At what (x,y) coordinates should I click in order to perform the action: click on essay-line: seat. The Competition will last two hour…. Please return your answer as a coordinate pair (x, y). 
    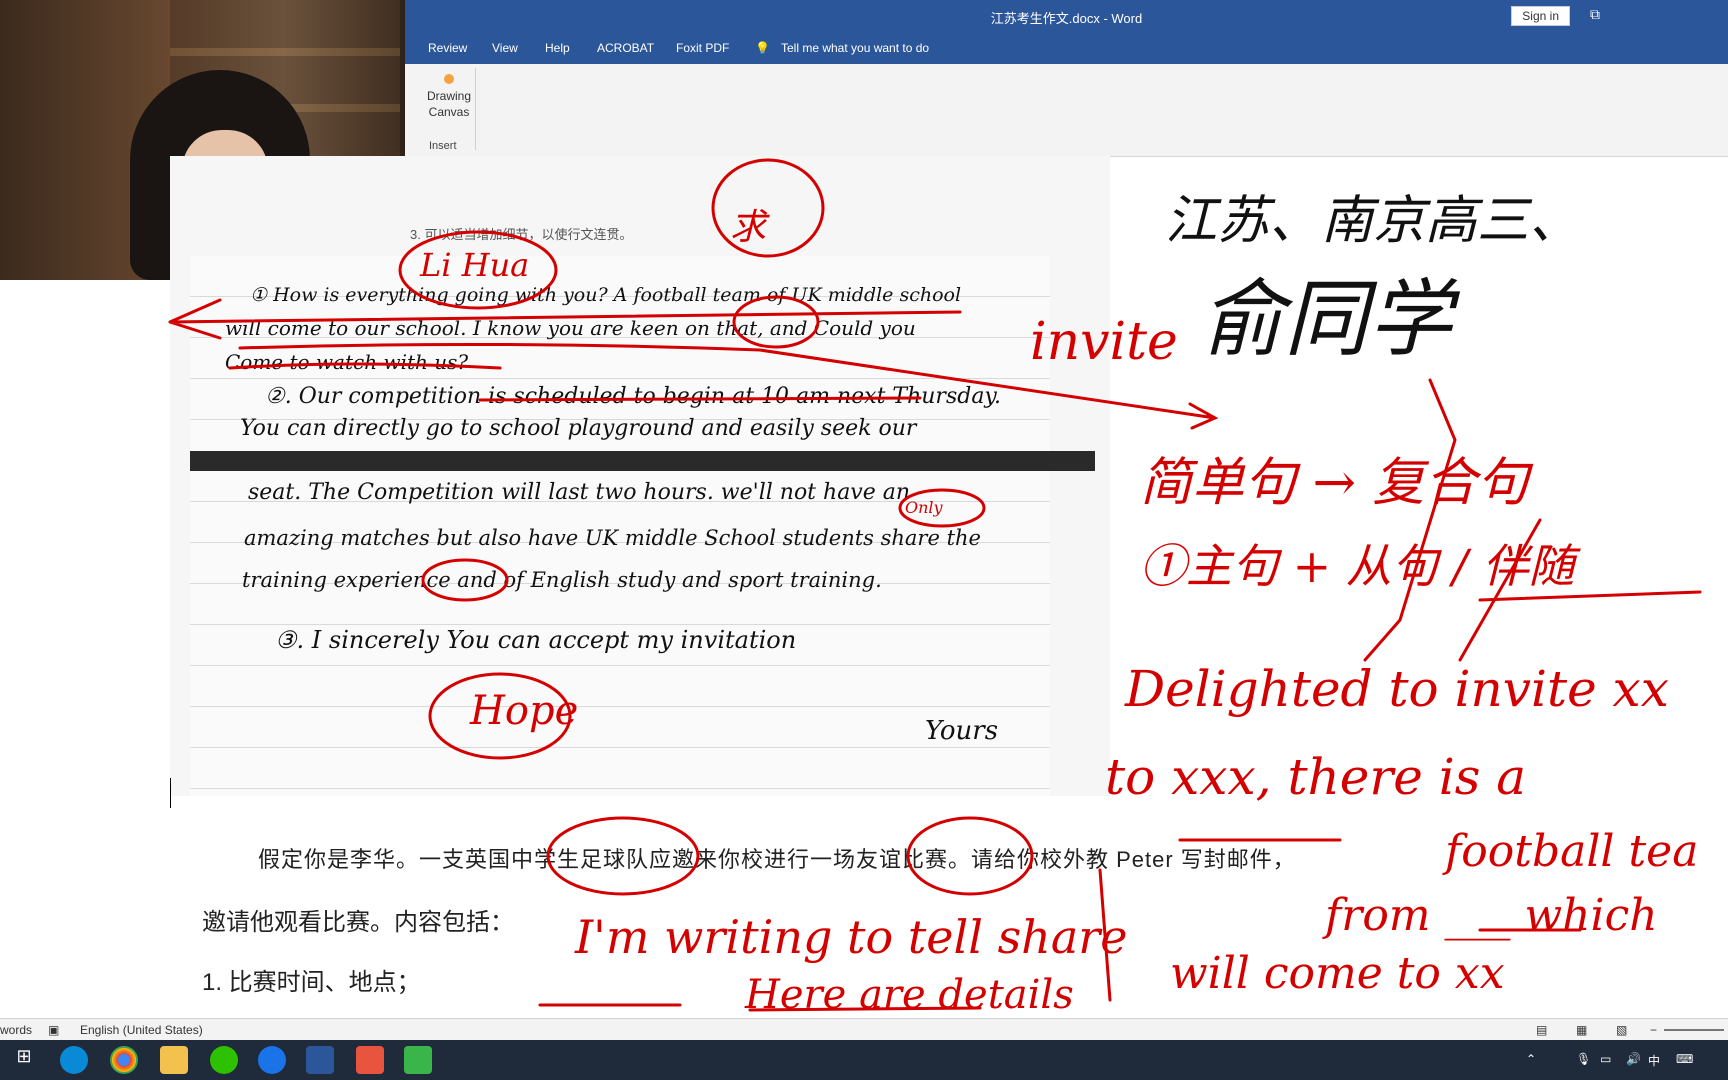
    Looking at the image, I should click on (579, 492).